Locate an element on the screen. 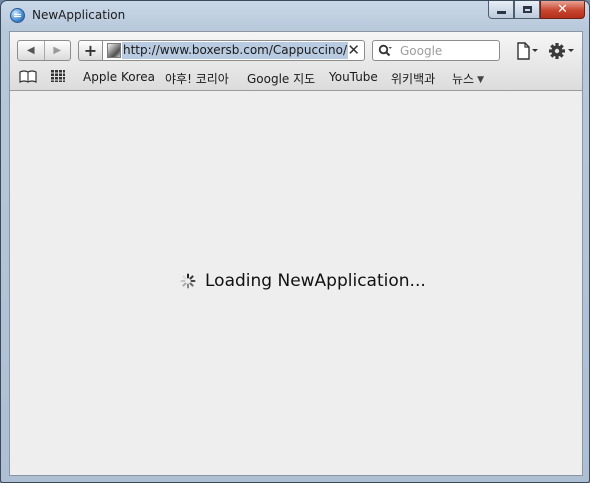 The width and height of the screenshot is (590, 483). top-sites-grid-icon is located at coordinates (58, 76).